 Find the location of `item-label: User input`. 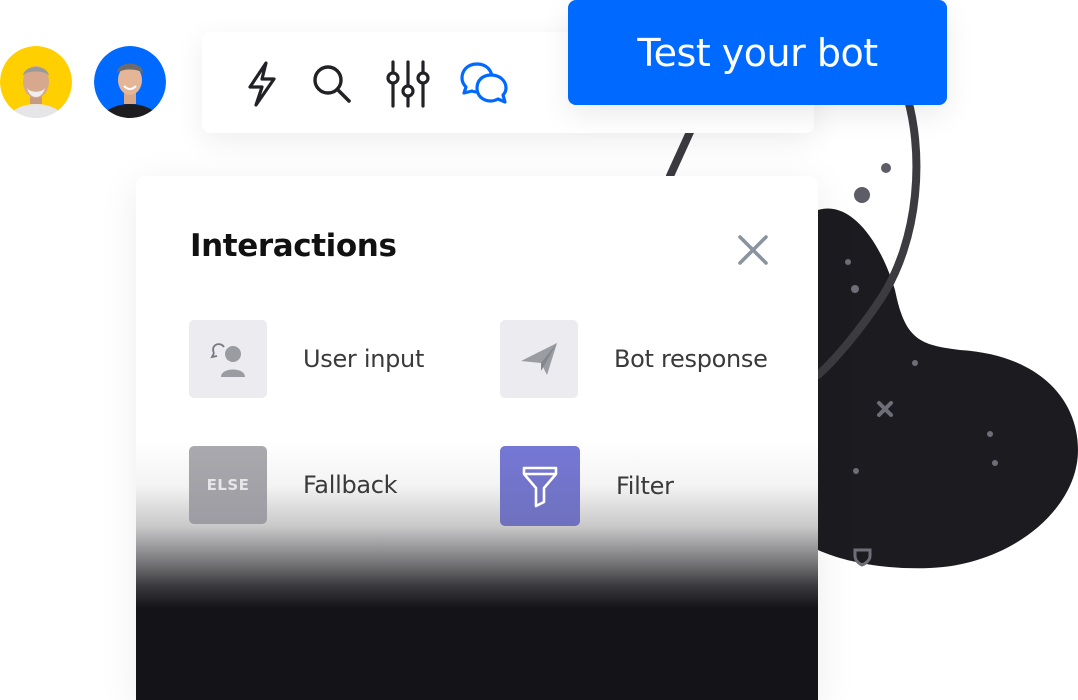

item-label: User input is located at coordinates (364, 359).